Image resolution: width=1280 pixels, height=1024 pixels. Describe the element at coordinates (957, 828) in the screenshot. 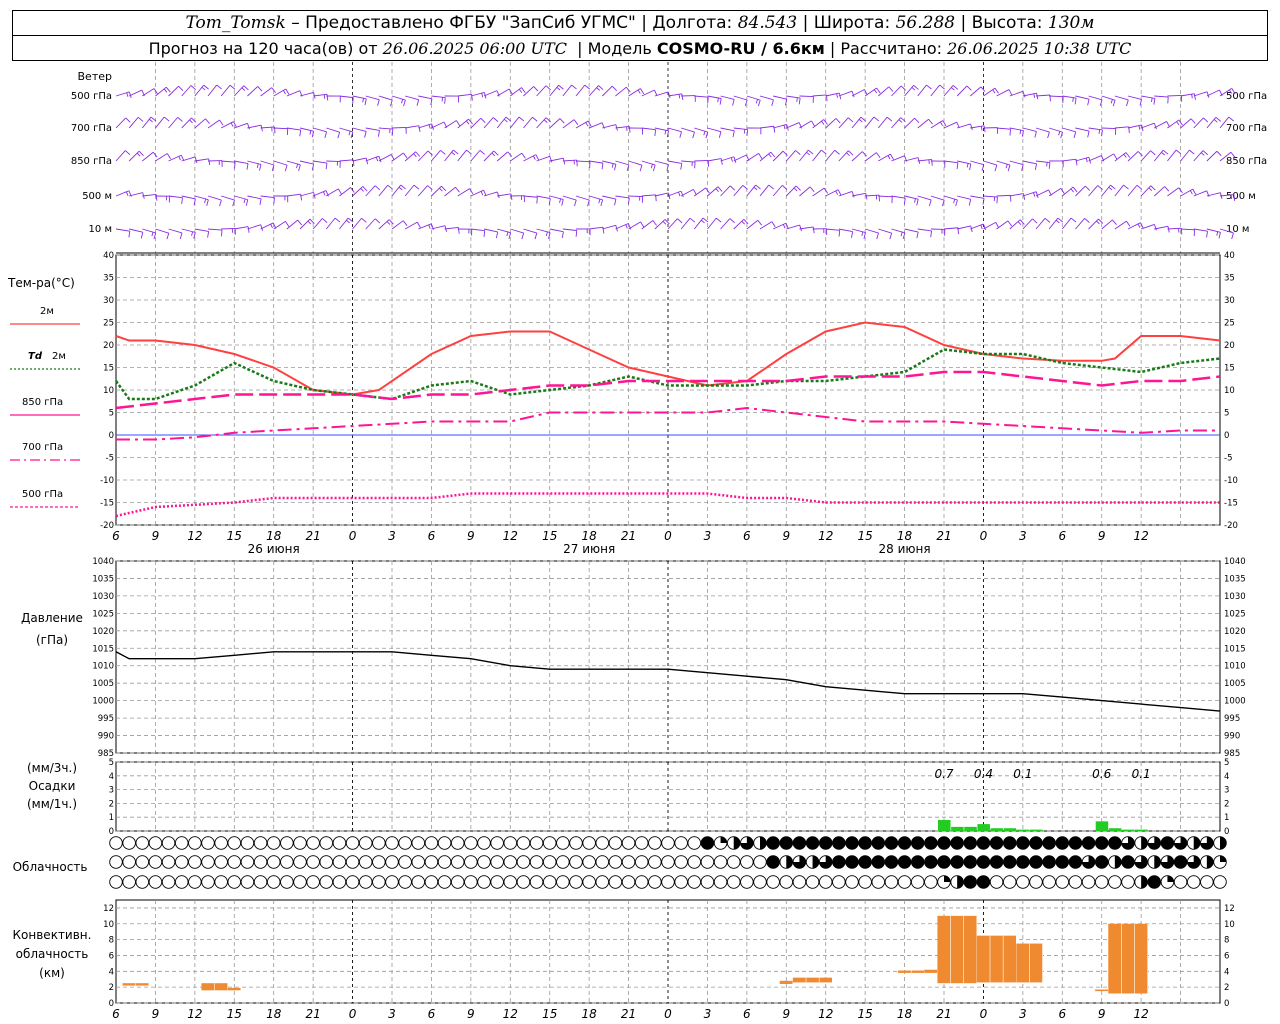

I see `precip-bar` at that location.